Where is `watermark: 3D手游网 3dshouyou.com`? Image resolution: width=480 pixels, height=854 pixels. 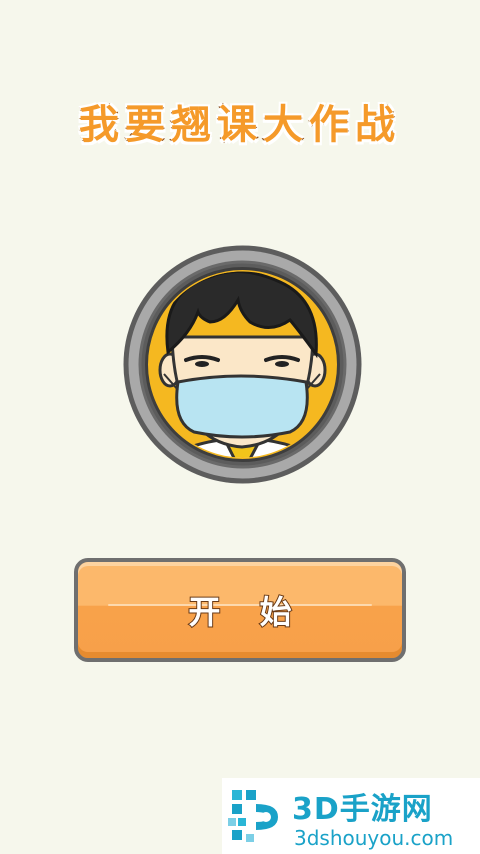
watermark: 3D手游网 3dshouyou.com is located at coordinates (351, 816).